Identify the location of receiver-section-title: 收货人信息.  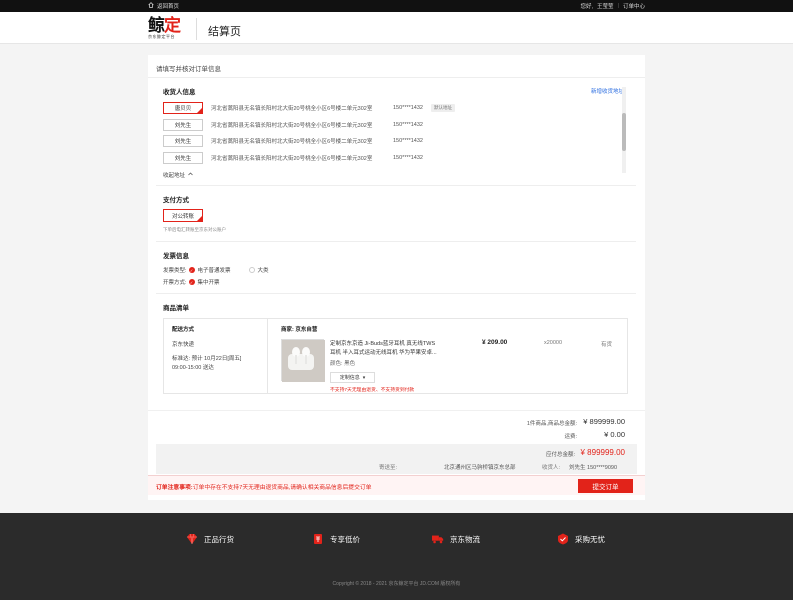
(179, 92).